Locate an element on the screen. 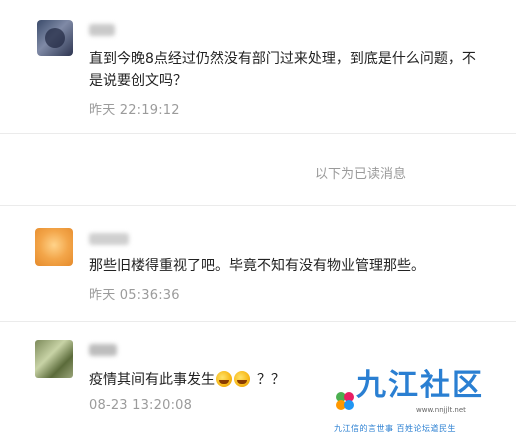  comment-text: 那些旧楼得重视了吧。毕竟不知有没有物业管理那些。 is located at coordinates (257, 266).